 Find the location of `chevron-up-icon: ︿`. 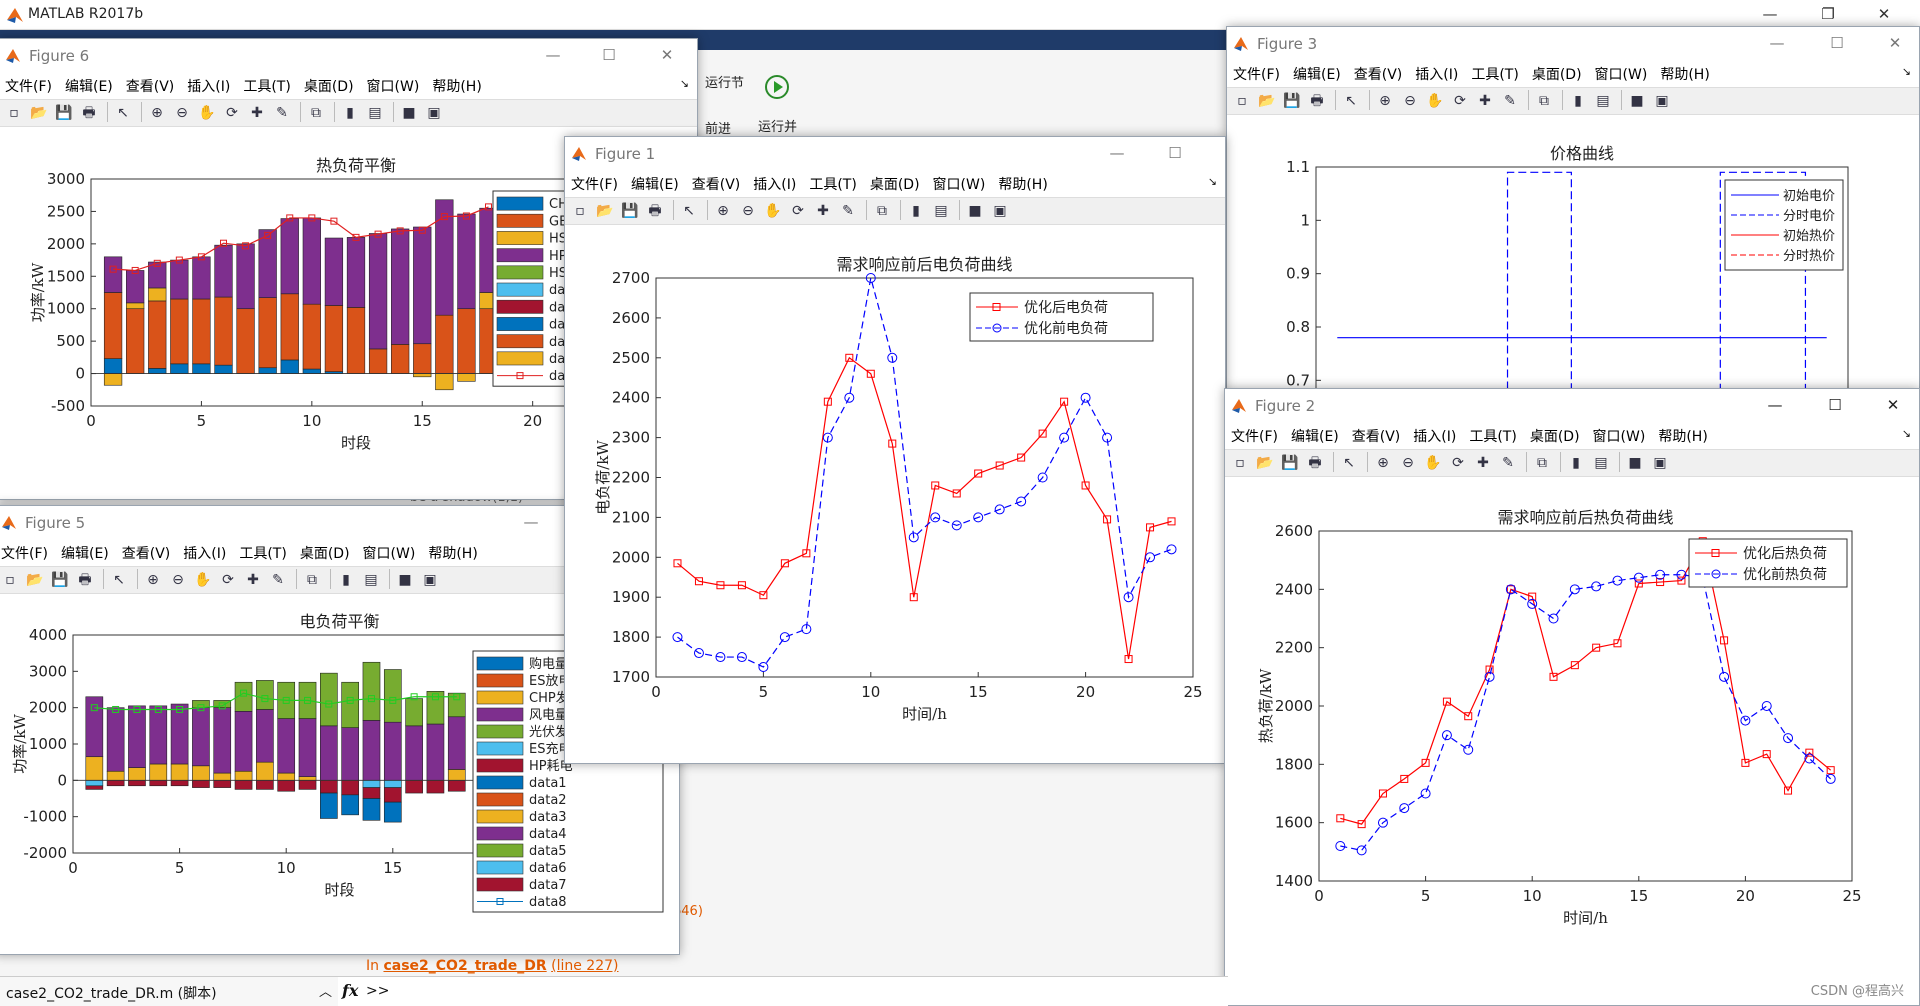

chevron-up-icon: ︿ is located at coordinates (325, 990).